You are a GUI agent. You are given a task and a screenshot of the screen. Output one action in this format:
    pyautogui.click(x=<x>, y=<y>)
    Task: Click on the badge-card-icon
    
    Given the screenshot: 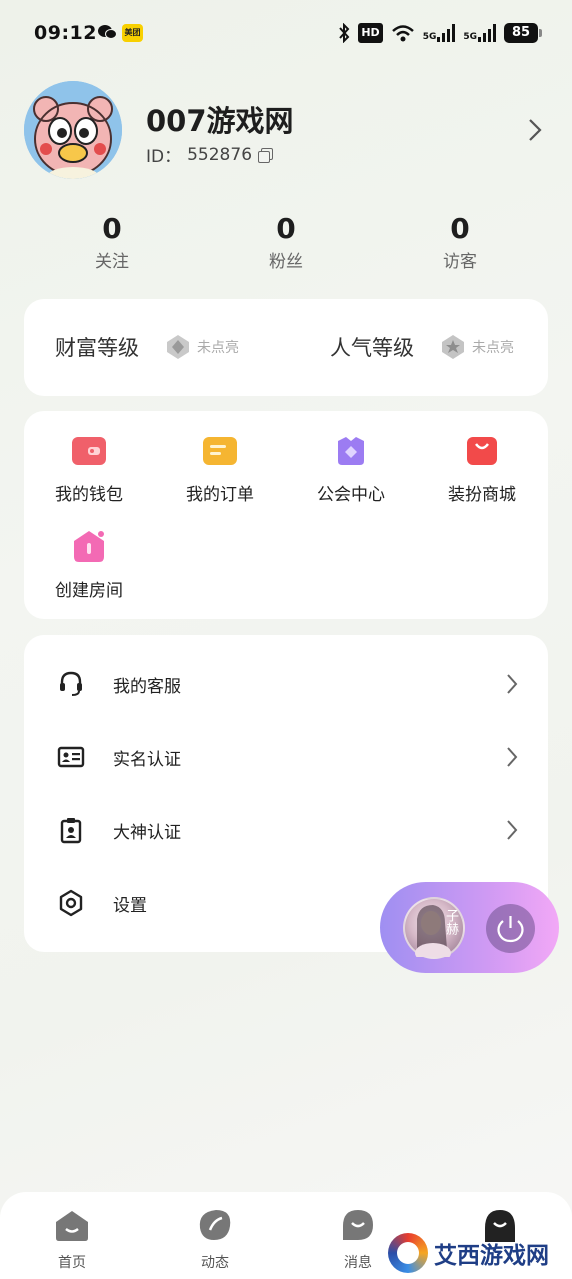 What is the action you would take?
    pyautogui.click(x=71, y=831)
    